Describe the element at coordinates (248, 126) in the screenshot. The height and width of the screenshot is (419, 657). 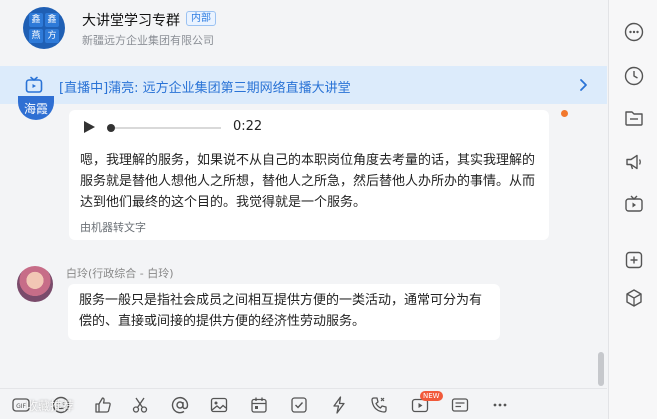
I see `voice-duration: 0:22` at that location.